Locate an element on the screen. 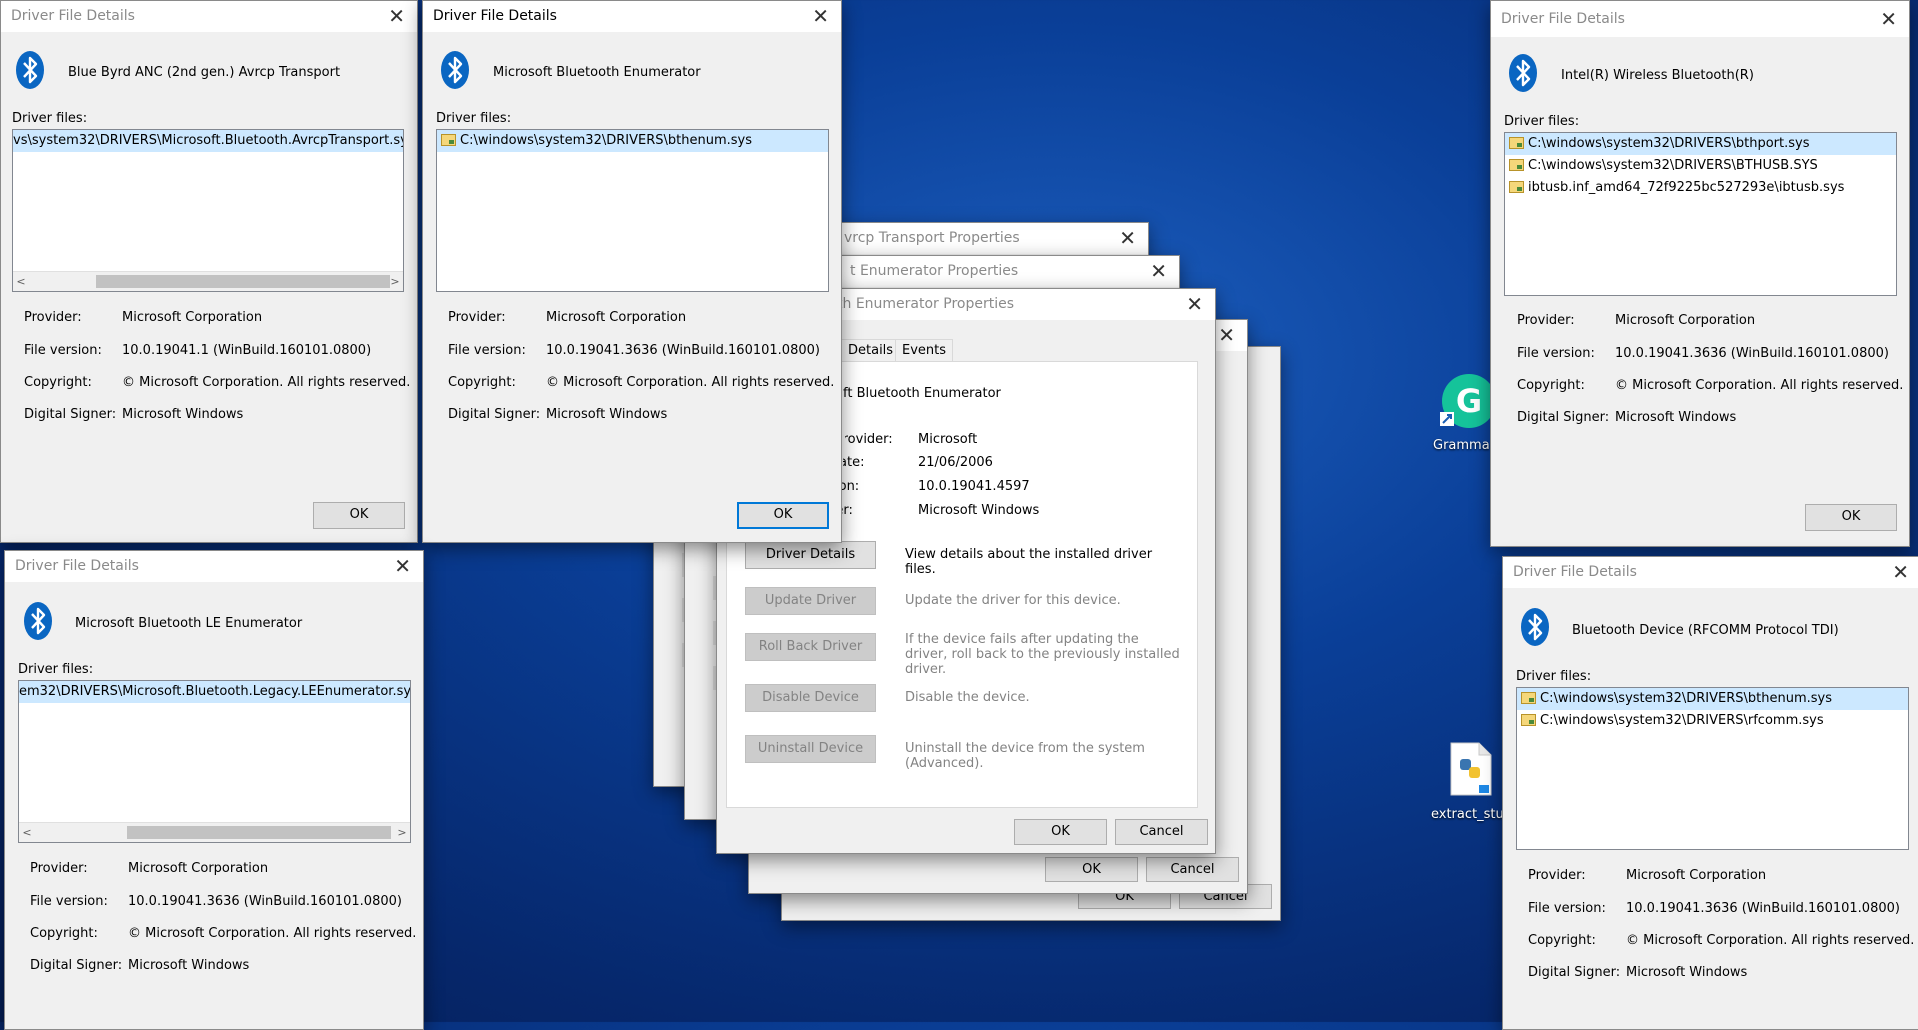 The width and height of the screenshot is (1918, 1030). disable-device-button: Disable Device is located at coordinates (810, 698).